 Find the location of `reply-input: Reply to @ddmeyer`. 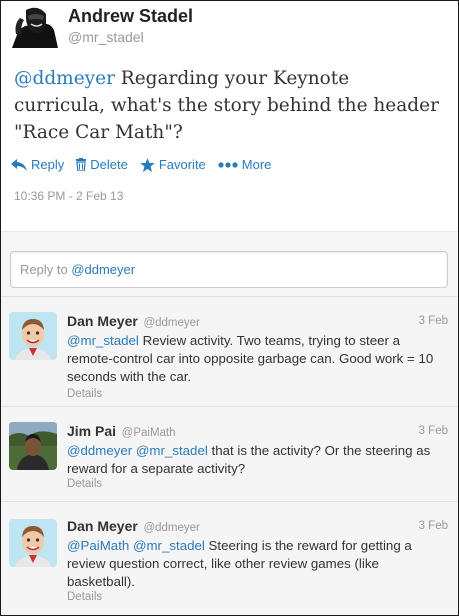

reply-input: Reply to @ddmeyer is located at coordinates (229, 269).